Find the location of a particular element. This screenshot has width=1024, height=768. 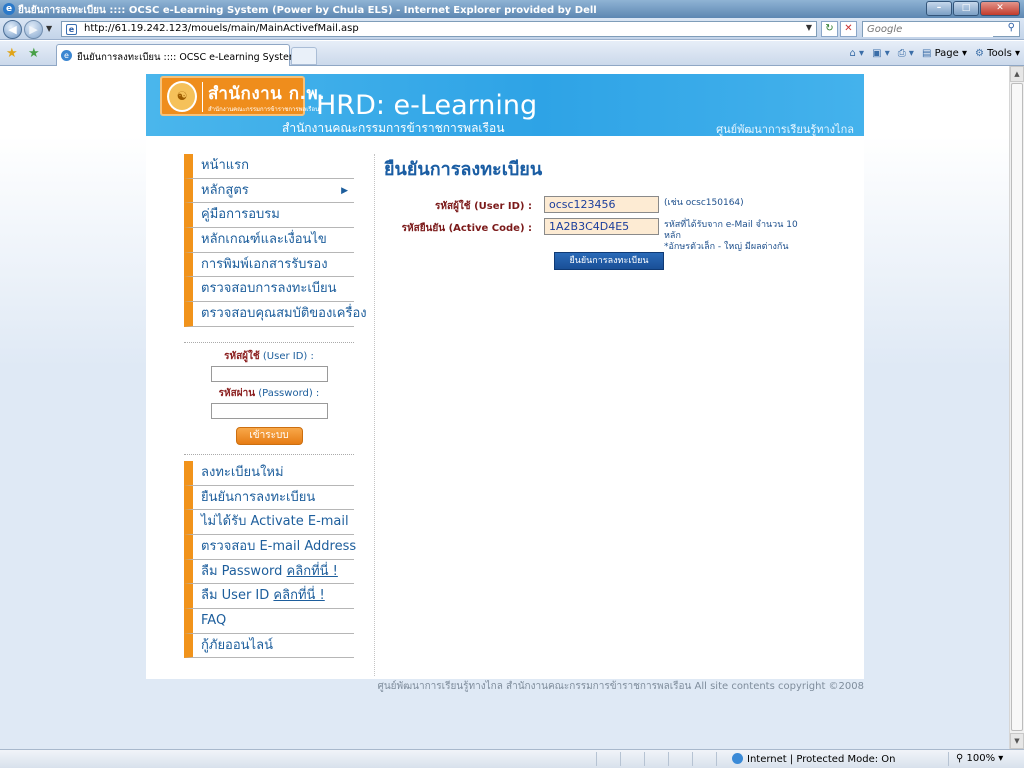

stop-button: ✕ is located at coordinates (848, 29).